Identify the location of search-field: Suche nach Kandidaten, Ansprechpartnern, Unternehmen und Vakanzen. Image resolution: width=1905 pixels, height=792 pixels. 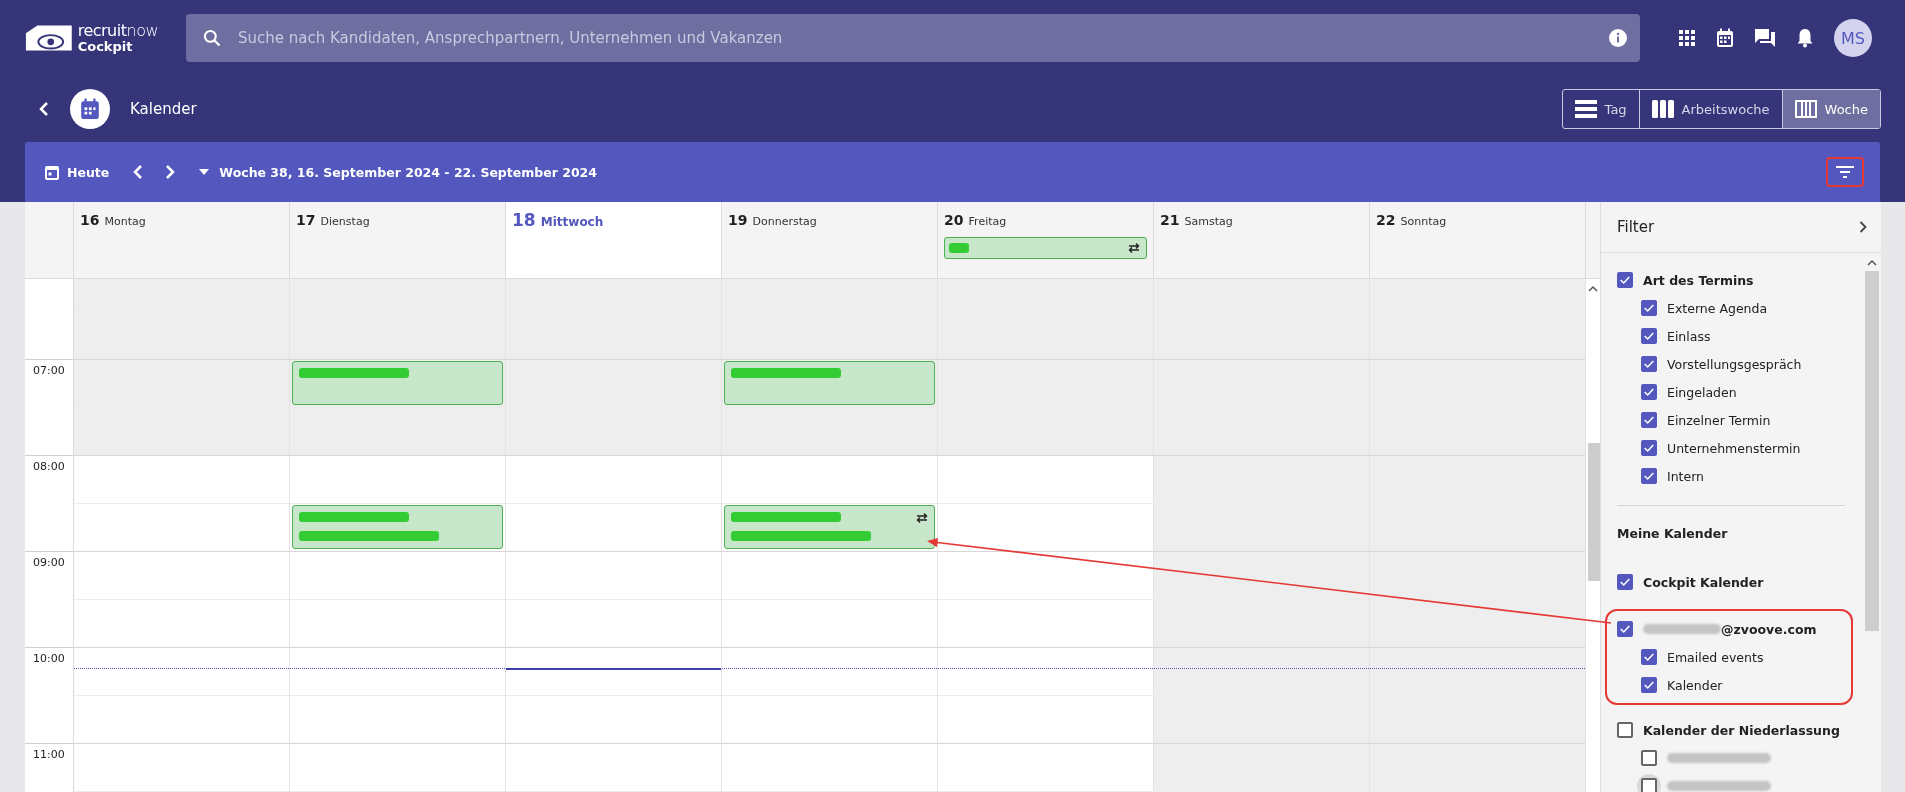
(913, 38).